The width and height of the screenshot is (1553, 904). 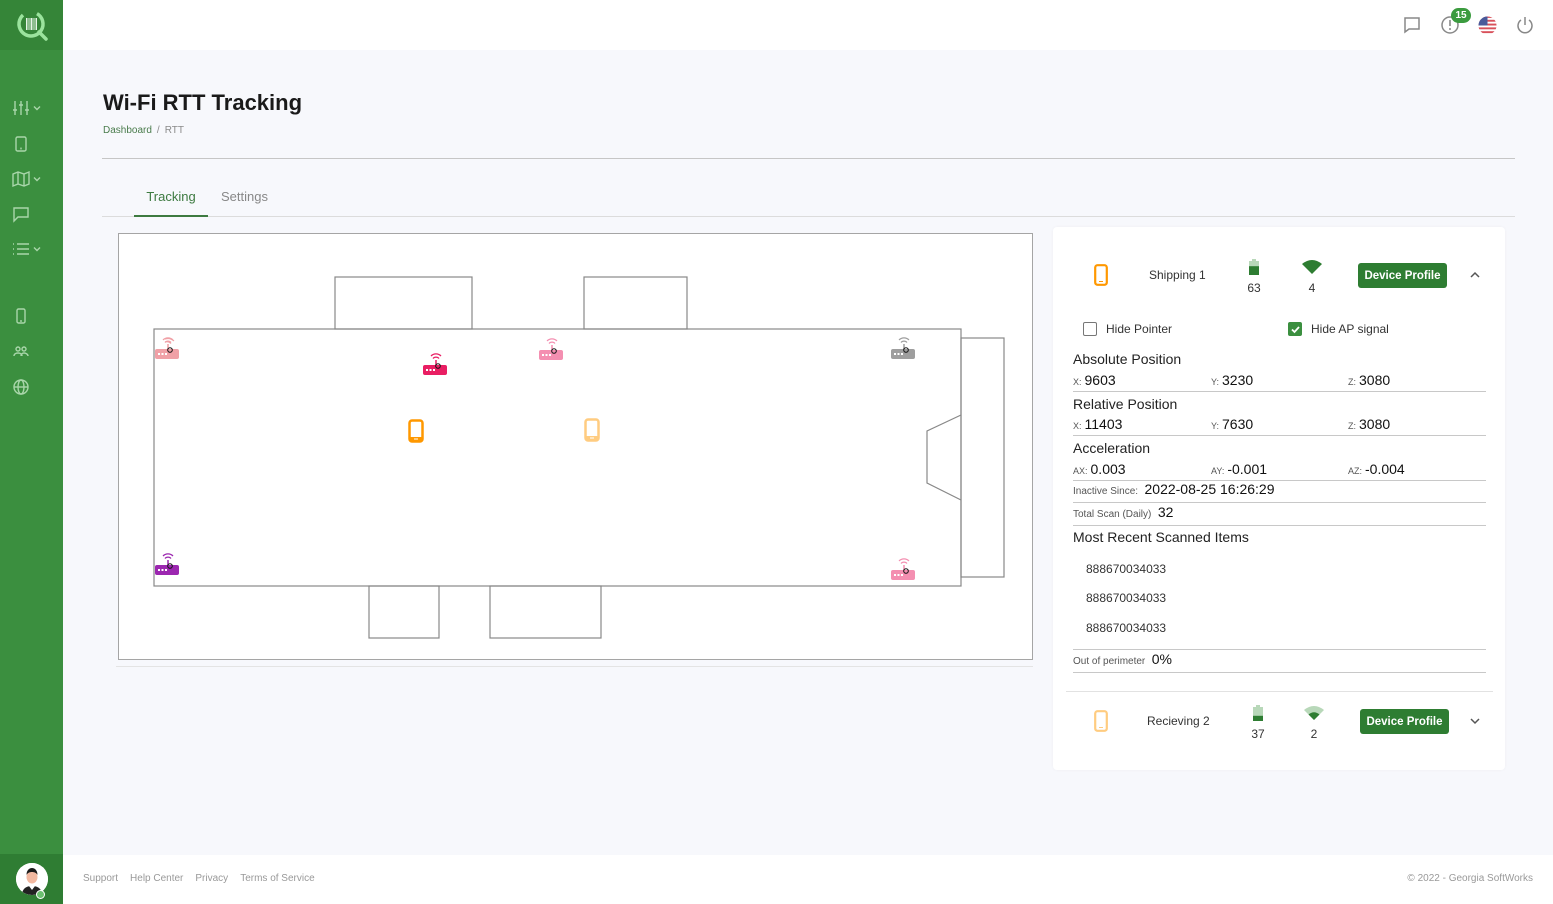 What do you see at coordinates (1165, 512) in the screenshot?
I see `total-scan-value: 32` at bounding box center [1165, 512].